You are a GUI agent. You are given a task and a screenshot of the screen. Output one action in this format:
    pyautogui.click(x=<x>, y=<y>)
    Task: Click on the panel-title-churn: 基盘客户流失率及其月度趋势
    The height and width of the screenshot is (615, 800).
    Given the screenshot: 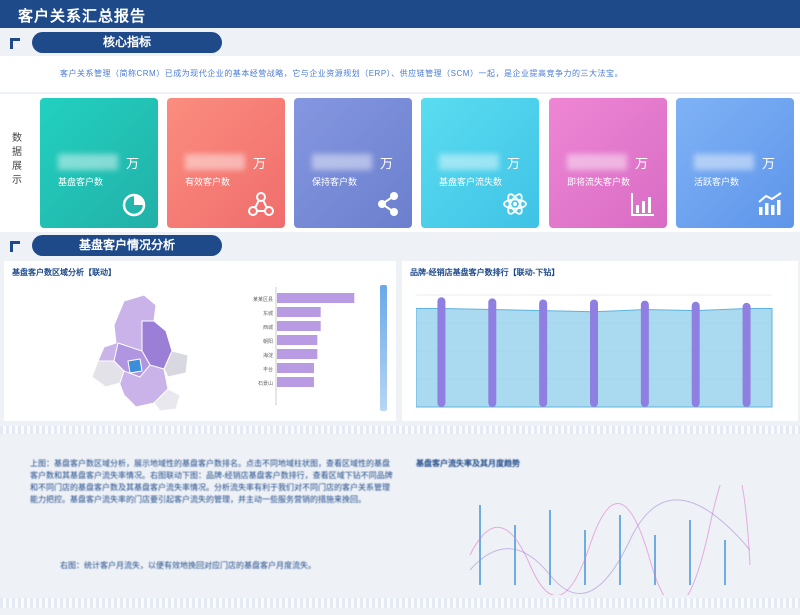 What is the action you would take?
    pyautogui.click(x=468, y=463)
    